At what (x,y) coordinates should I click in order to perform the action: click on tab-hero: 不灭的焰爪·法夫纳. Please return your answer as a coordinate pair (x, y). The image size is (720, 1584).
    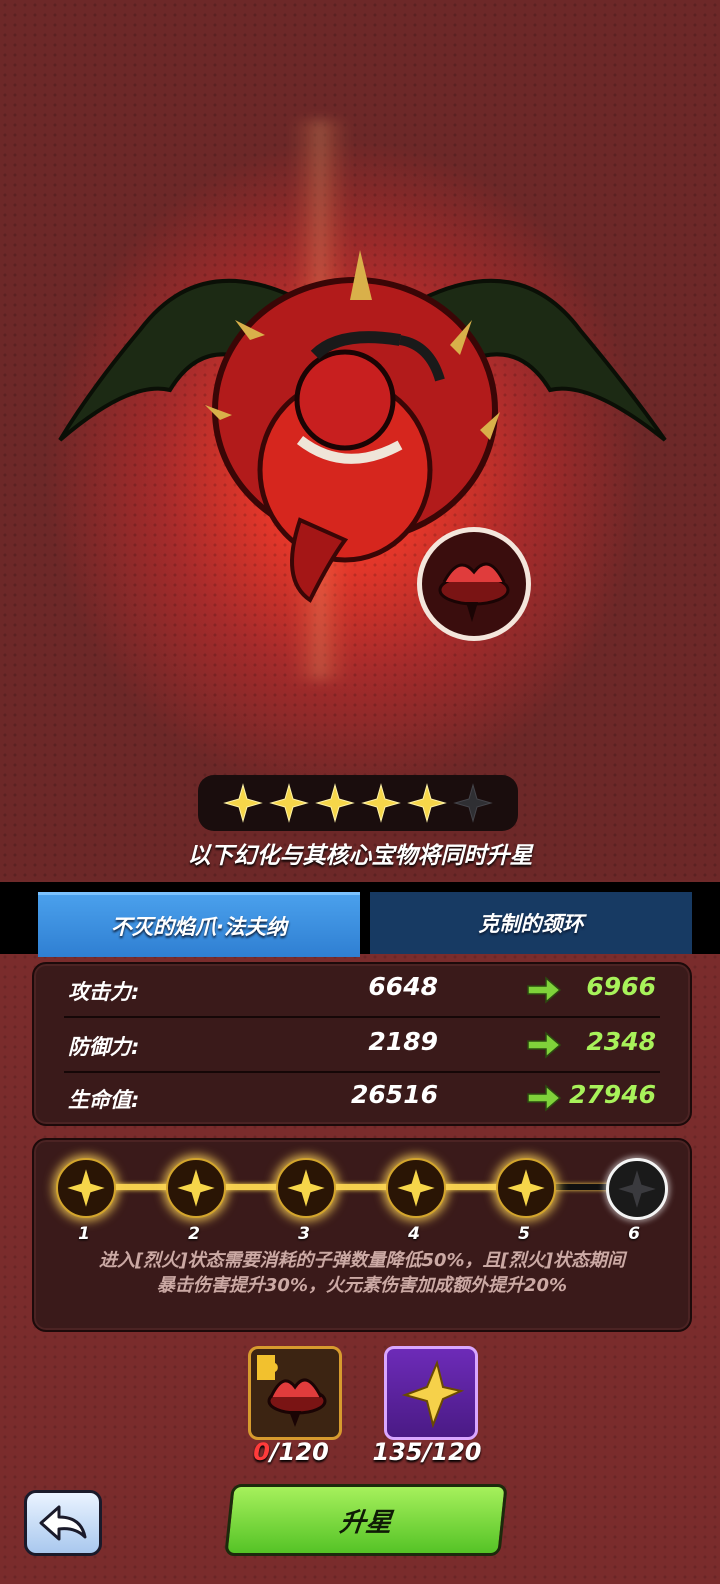
    Looking at the image, I should click on (199, 924).